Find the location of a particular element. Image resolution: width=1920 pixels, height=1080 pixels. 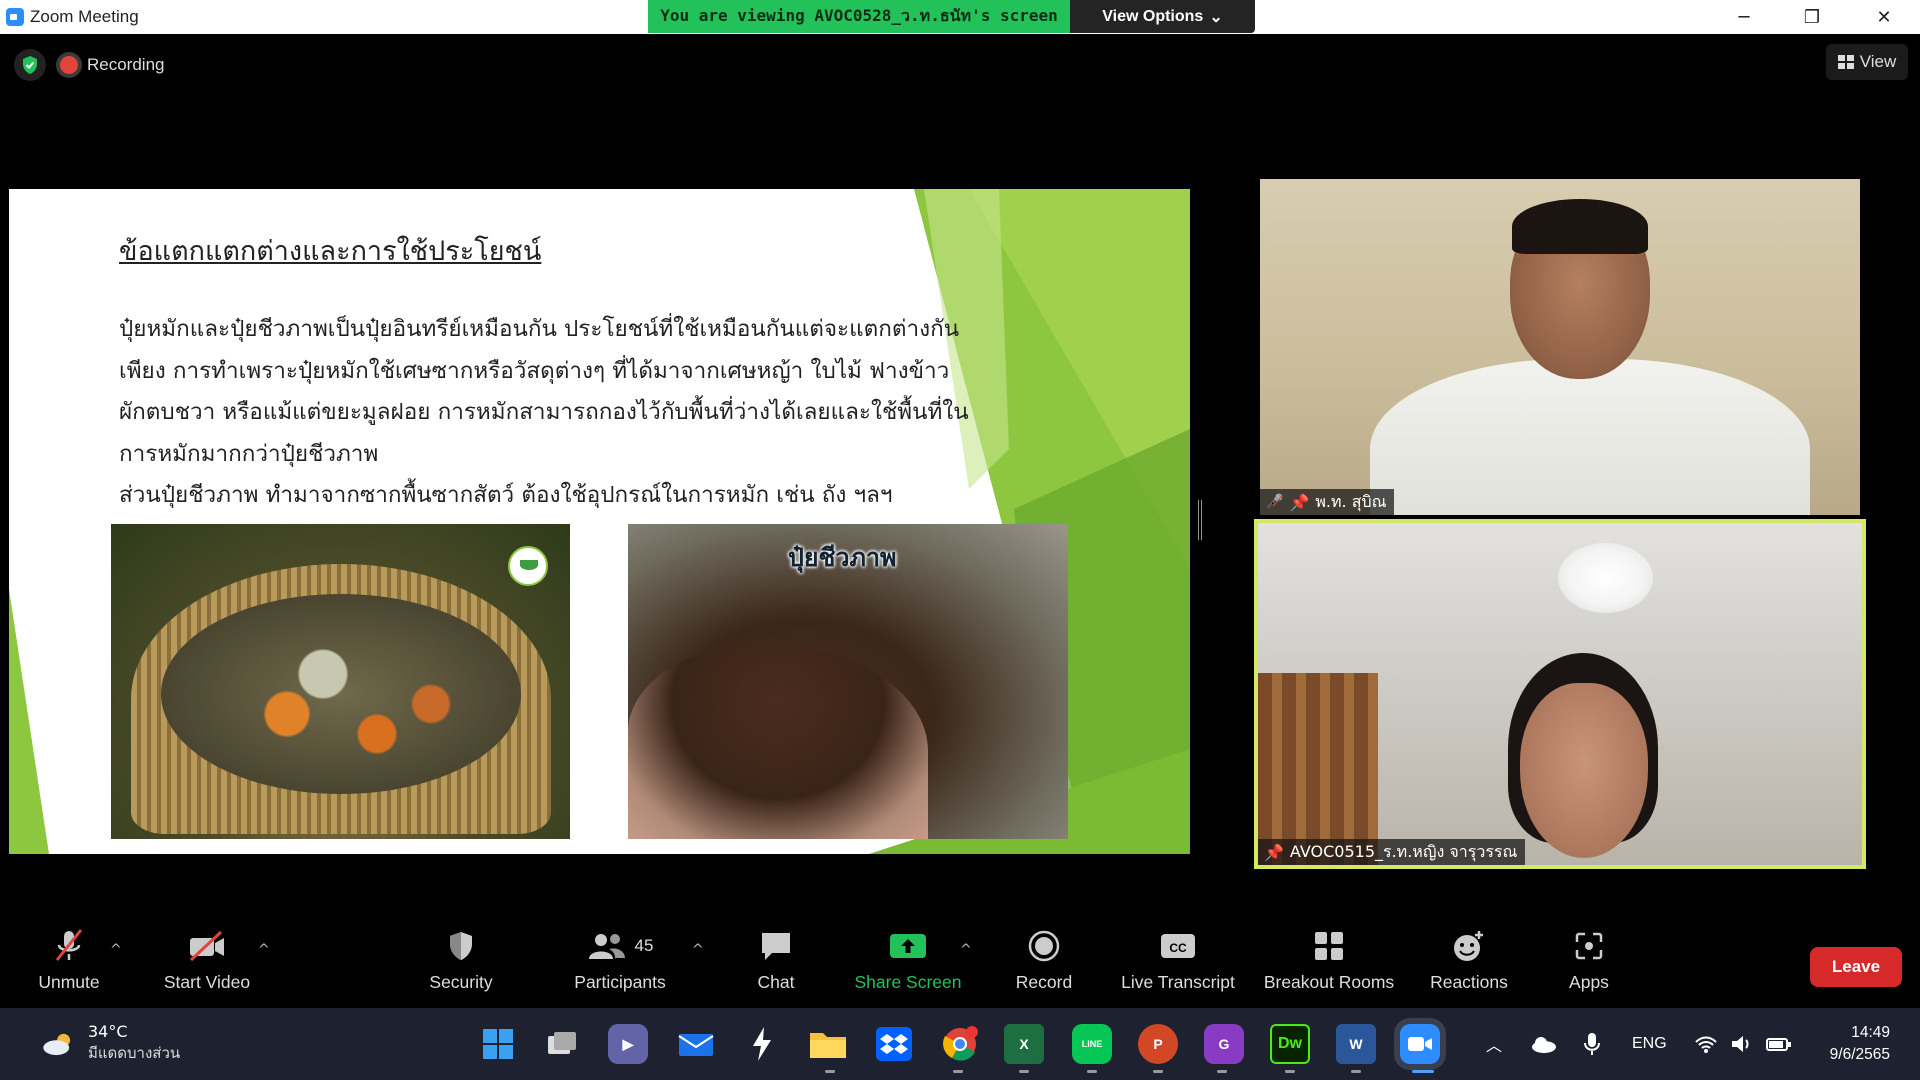

apps-icon is located at coordinates (1589, 946).